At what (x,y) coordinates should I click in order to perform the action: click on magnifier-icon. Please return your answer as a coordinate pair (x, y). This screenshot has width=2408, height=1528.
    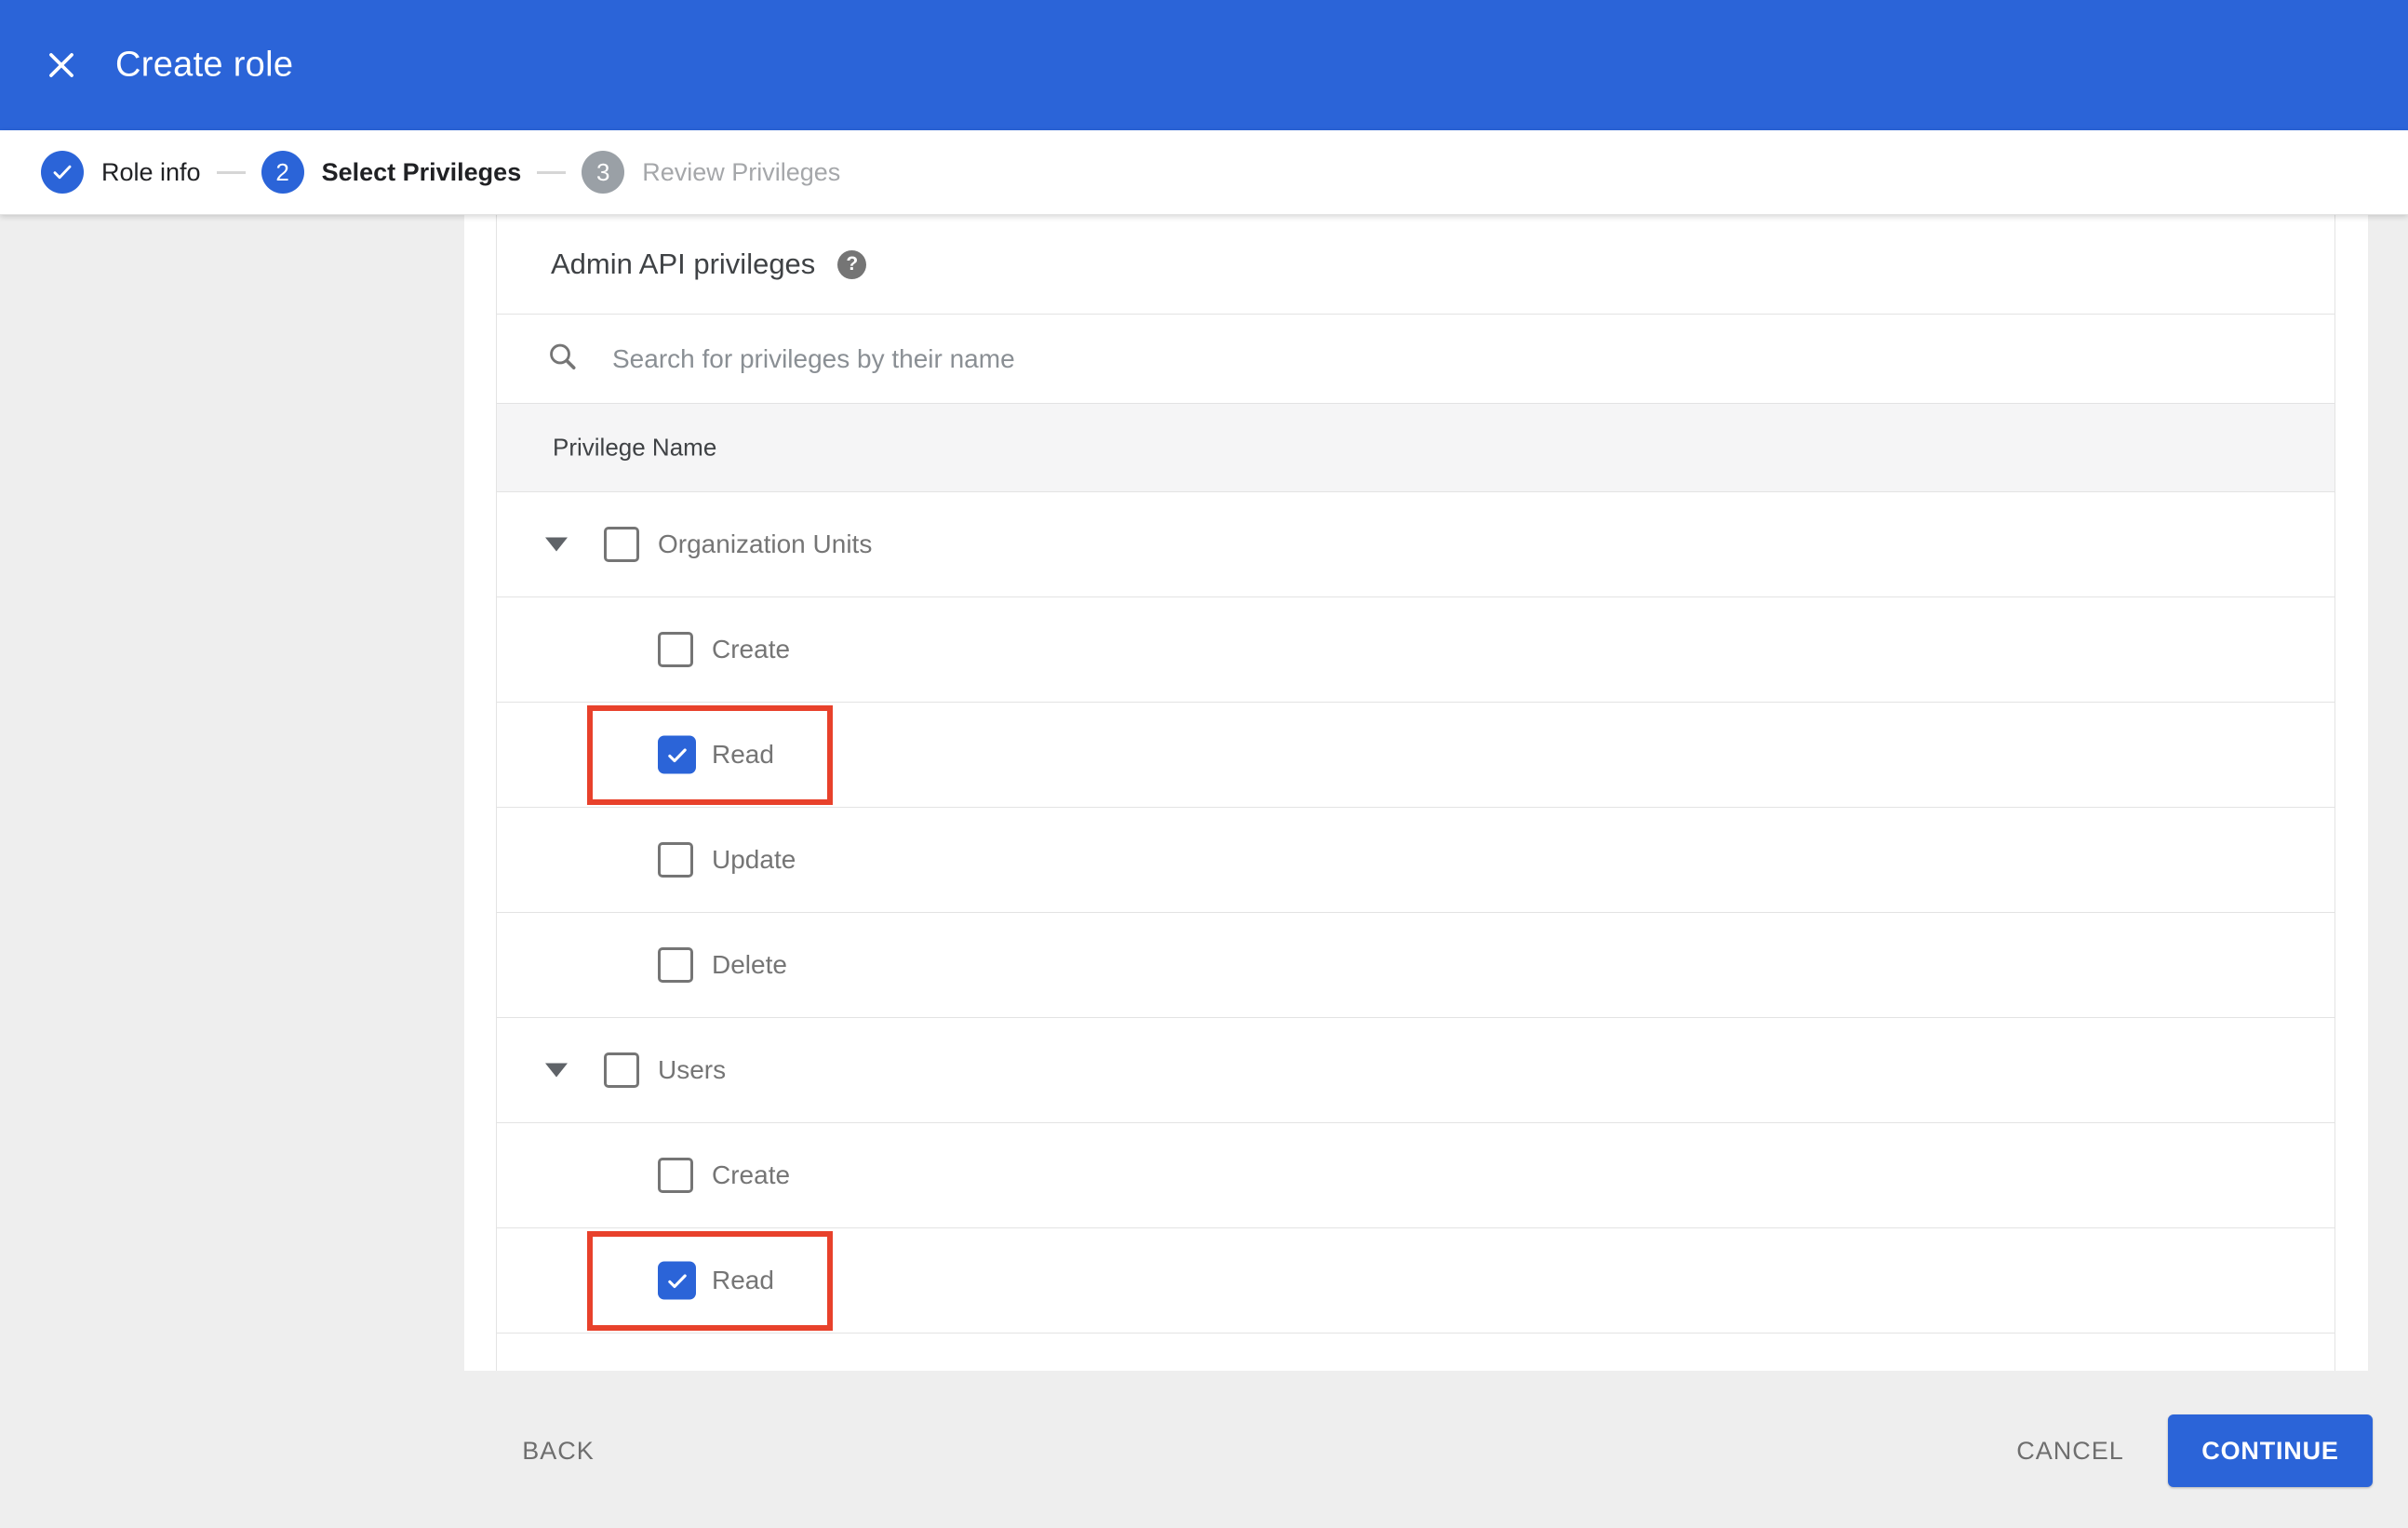
    Looking at the image, I should click on (563, 359).